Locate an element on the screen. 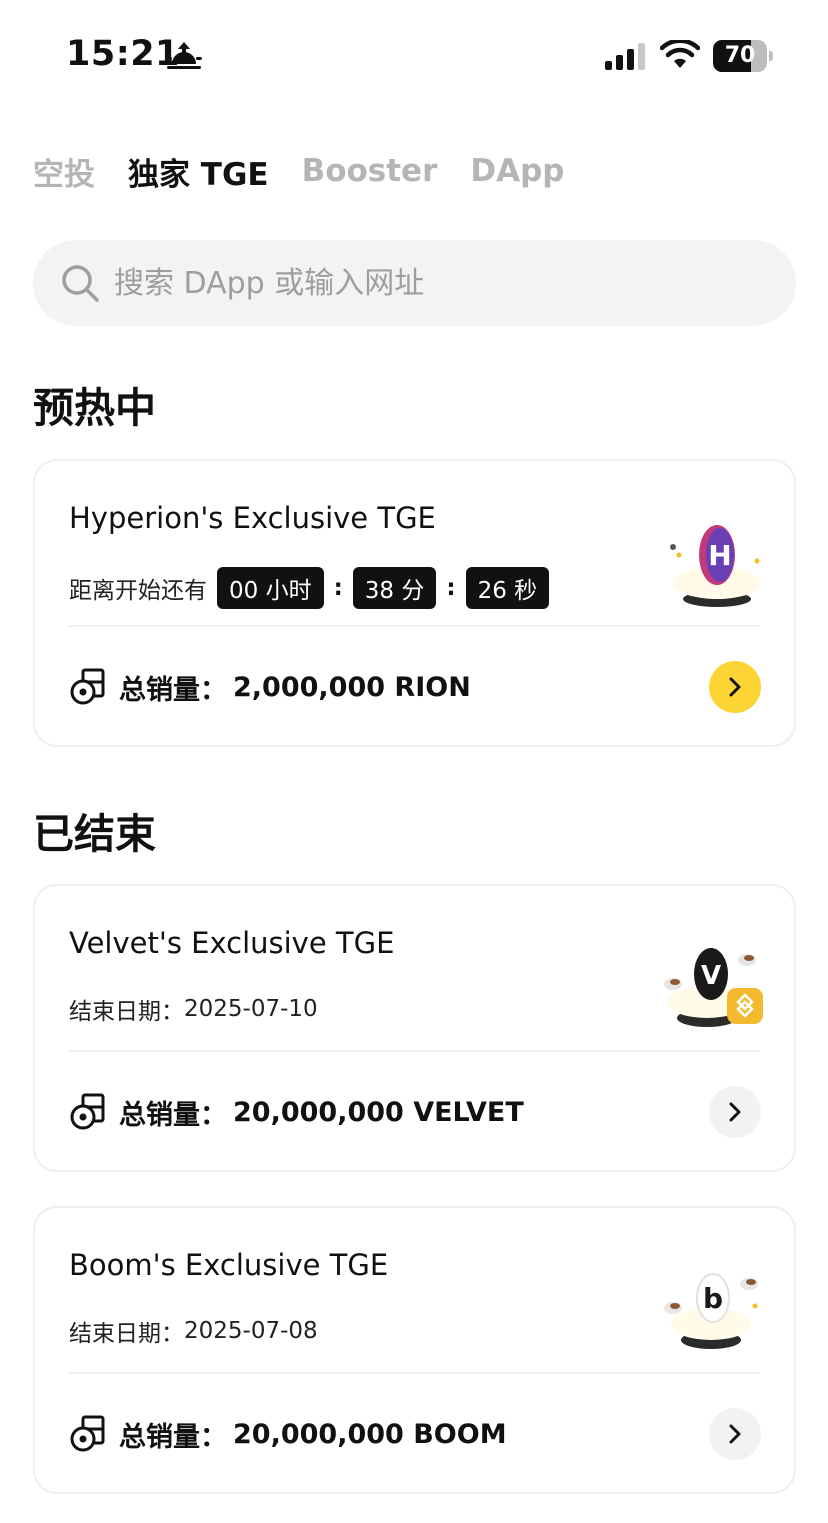  card-title: Boom's Exclusive TGE is located at coordinates (229, 1265).